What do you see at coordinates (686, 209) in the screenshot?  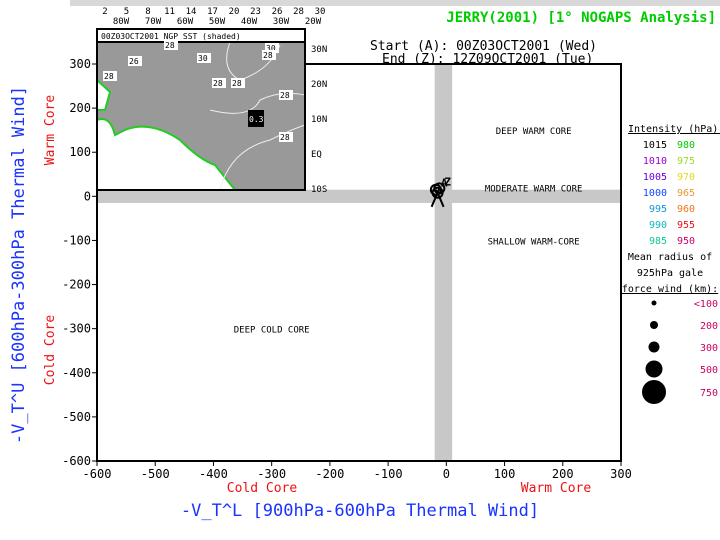 I see `intensity-legend-item: 960` at bounding box center [686, 209].